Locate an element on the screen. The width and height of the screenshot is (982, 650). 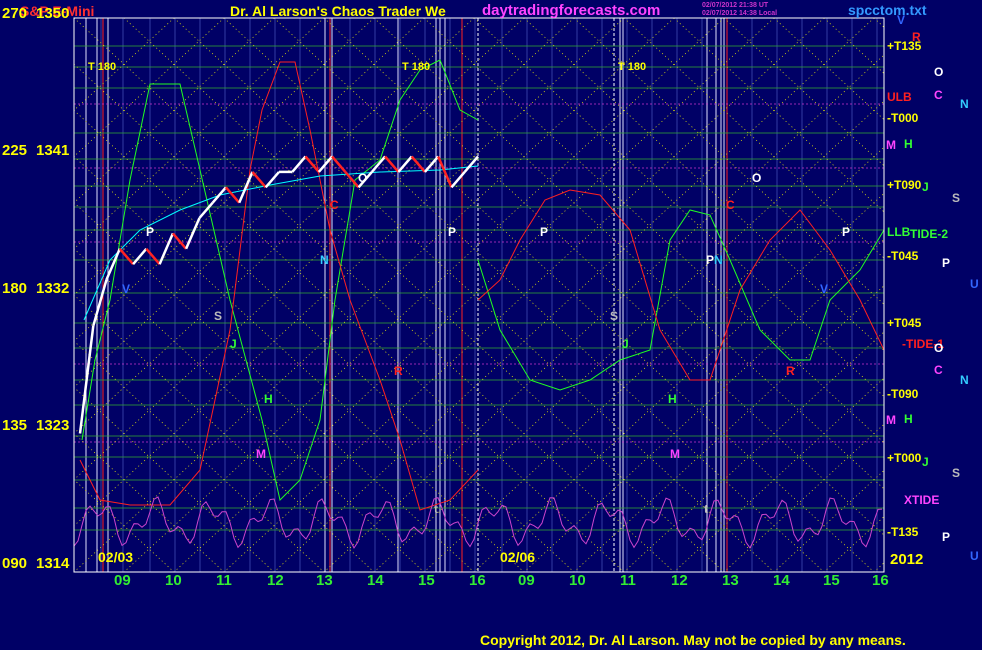
symbol-label: M is located at coordinates (891, 420).